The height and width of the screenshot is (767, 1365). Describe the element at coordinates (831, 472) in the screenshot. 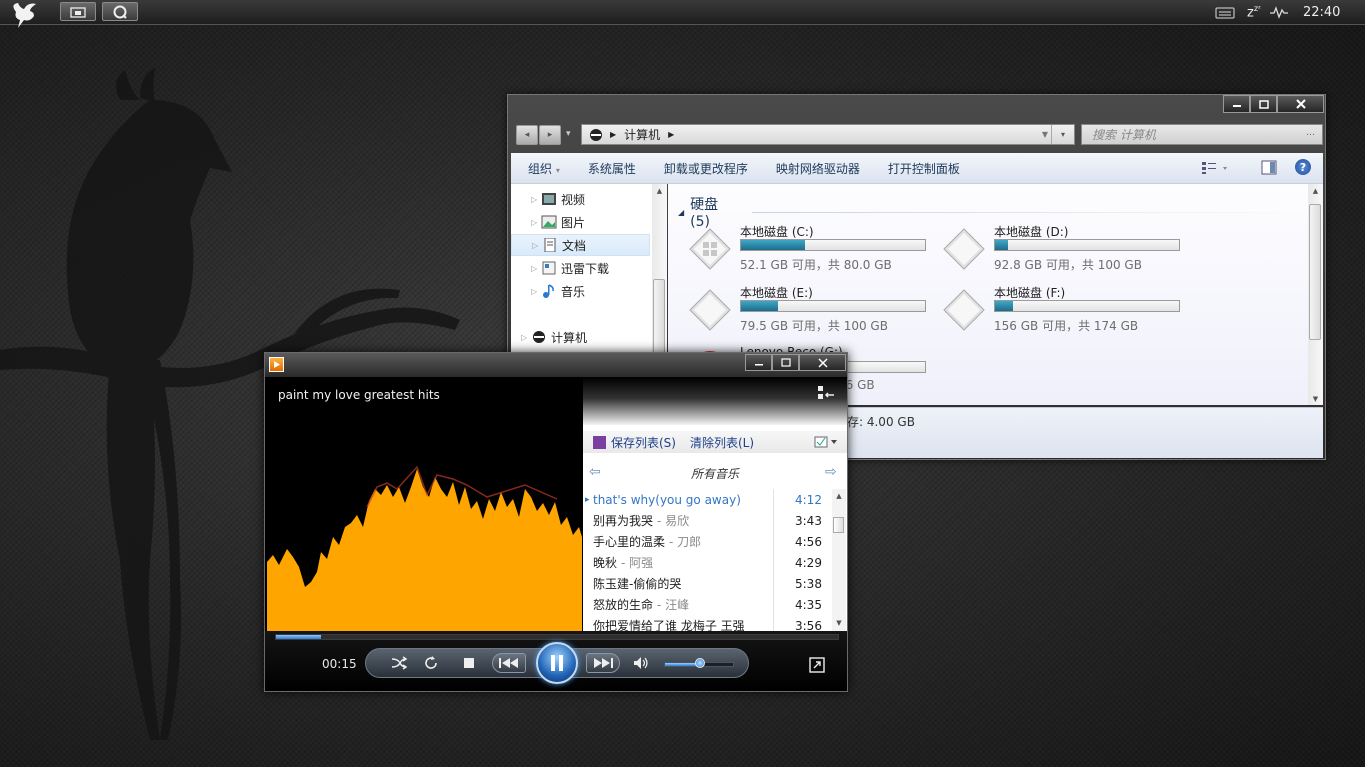

I see `next-list-arrow-icon: ⇨` at that location.